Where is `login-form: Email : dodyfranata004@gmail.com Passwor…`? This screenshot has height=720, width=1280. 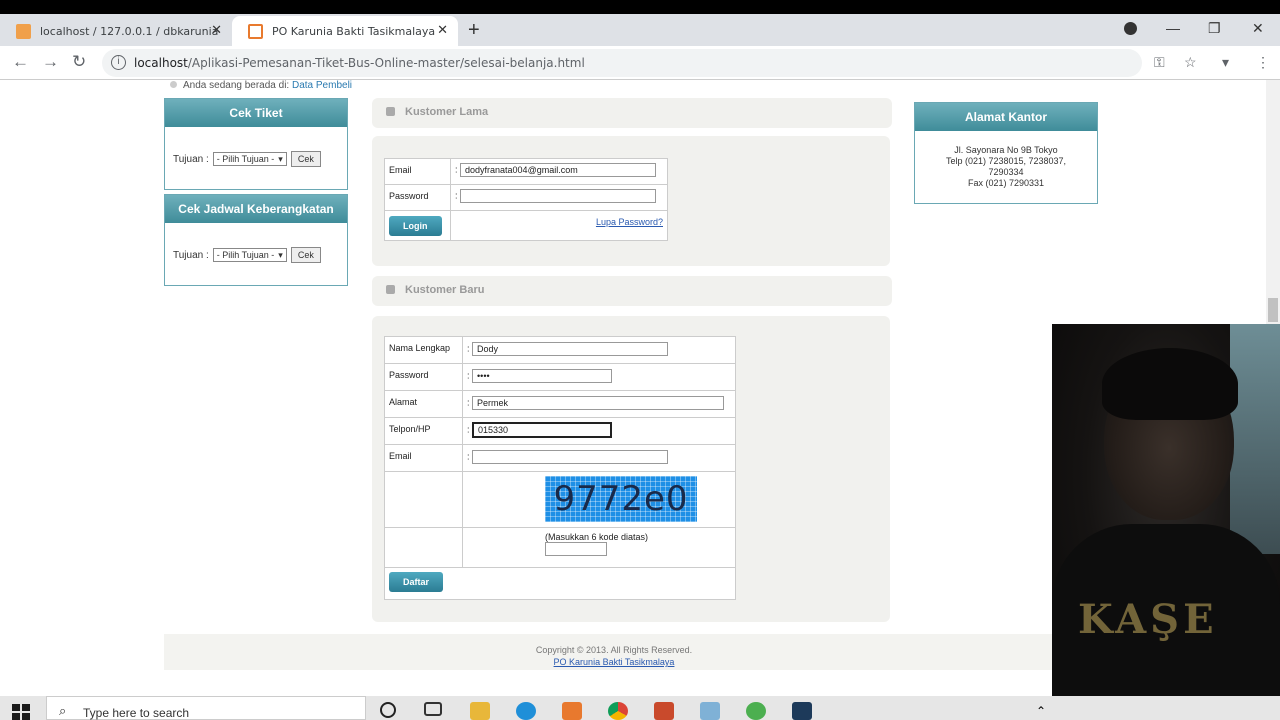
login-form: Email : dodyfranata004@gmail.com Passwor… is located at coordinates (526, 199).